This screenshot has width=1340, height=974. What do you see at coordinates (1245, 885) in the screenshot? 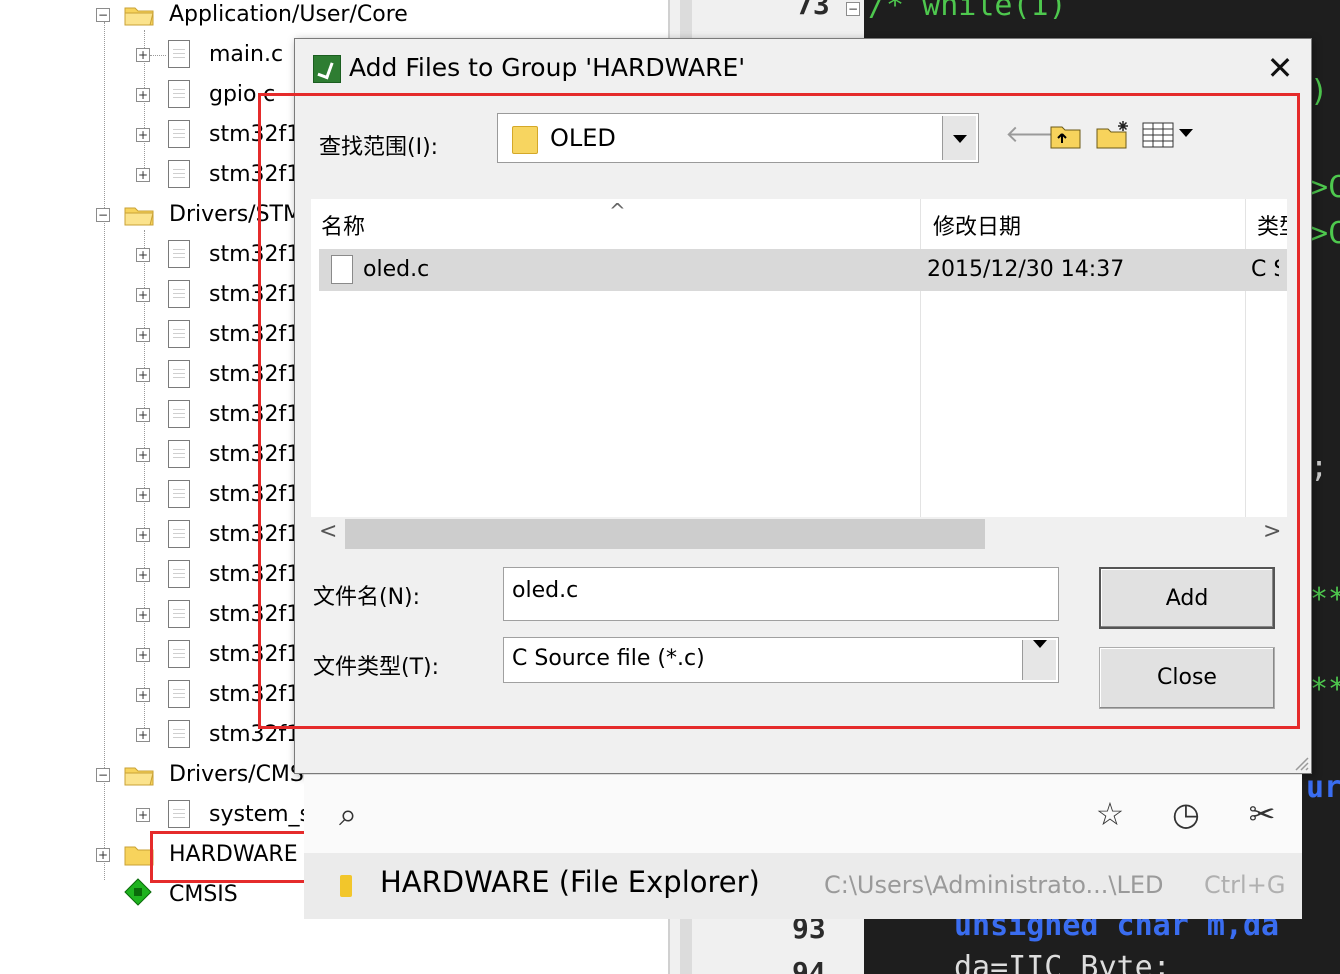
I see `result-shortcut: Ctrl+G` at bounding box center [1245, 885].